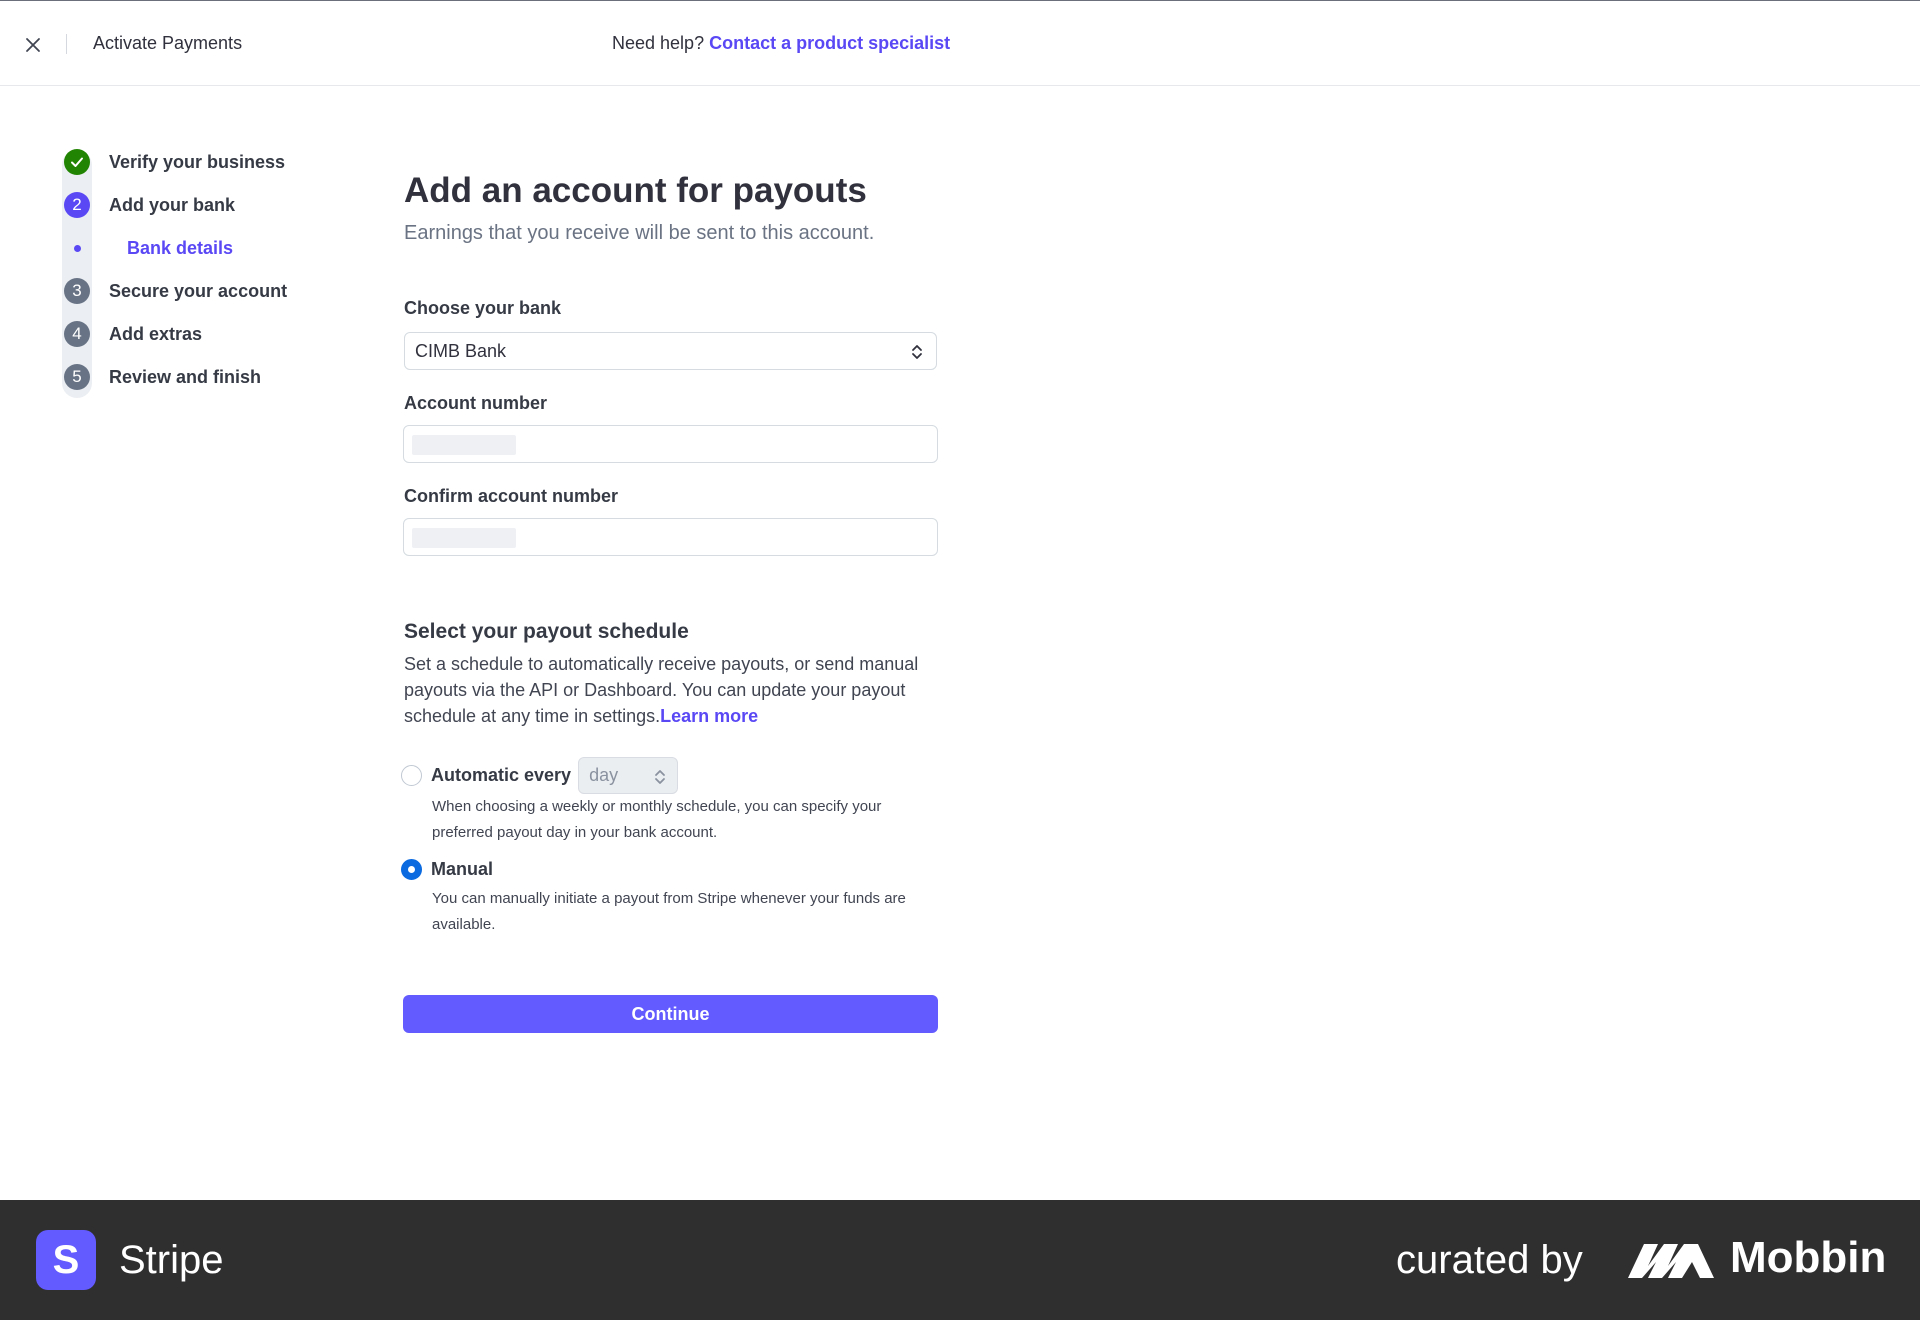 Image resolution: width=1920 pixels, height=1320 pixels. Describe the element at coordinates (604, 775) in the screenshot. I see `interval-value: day` at that location.